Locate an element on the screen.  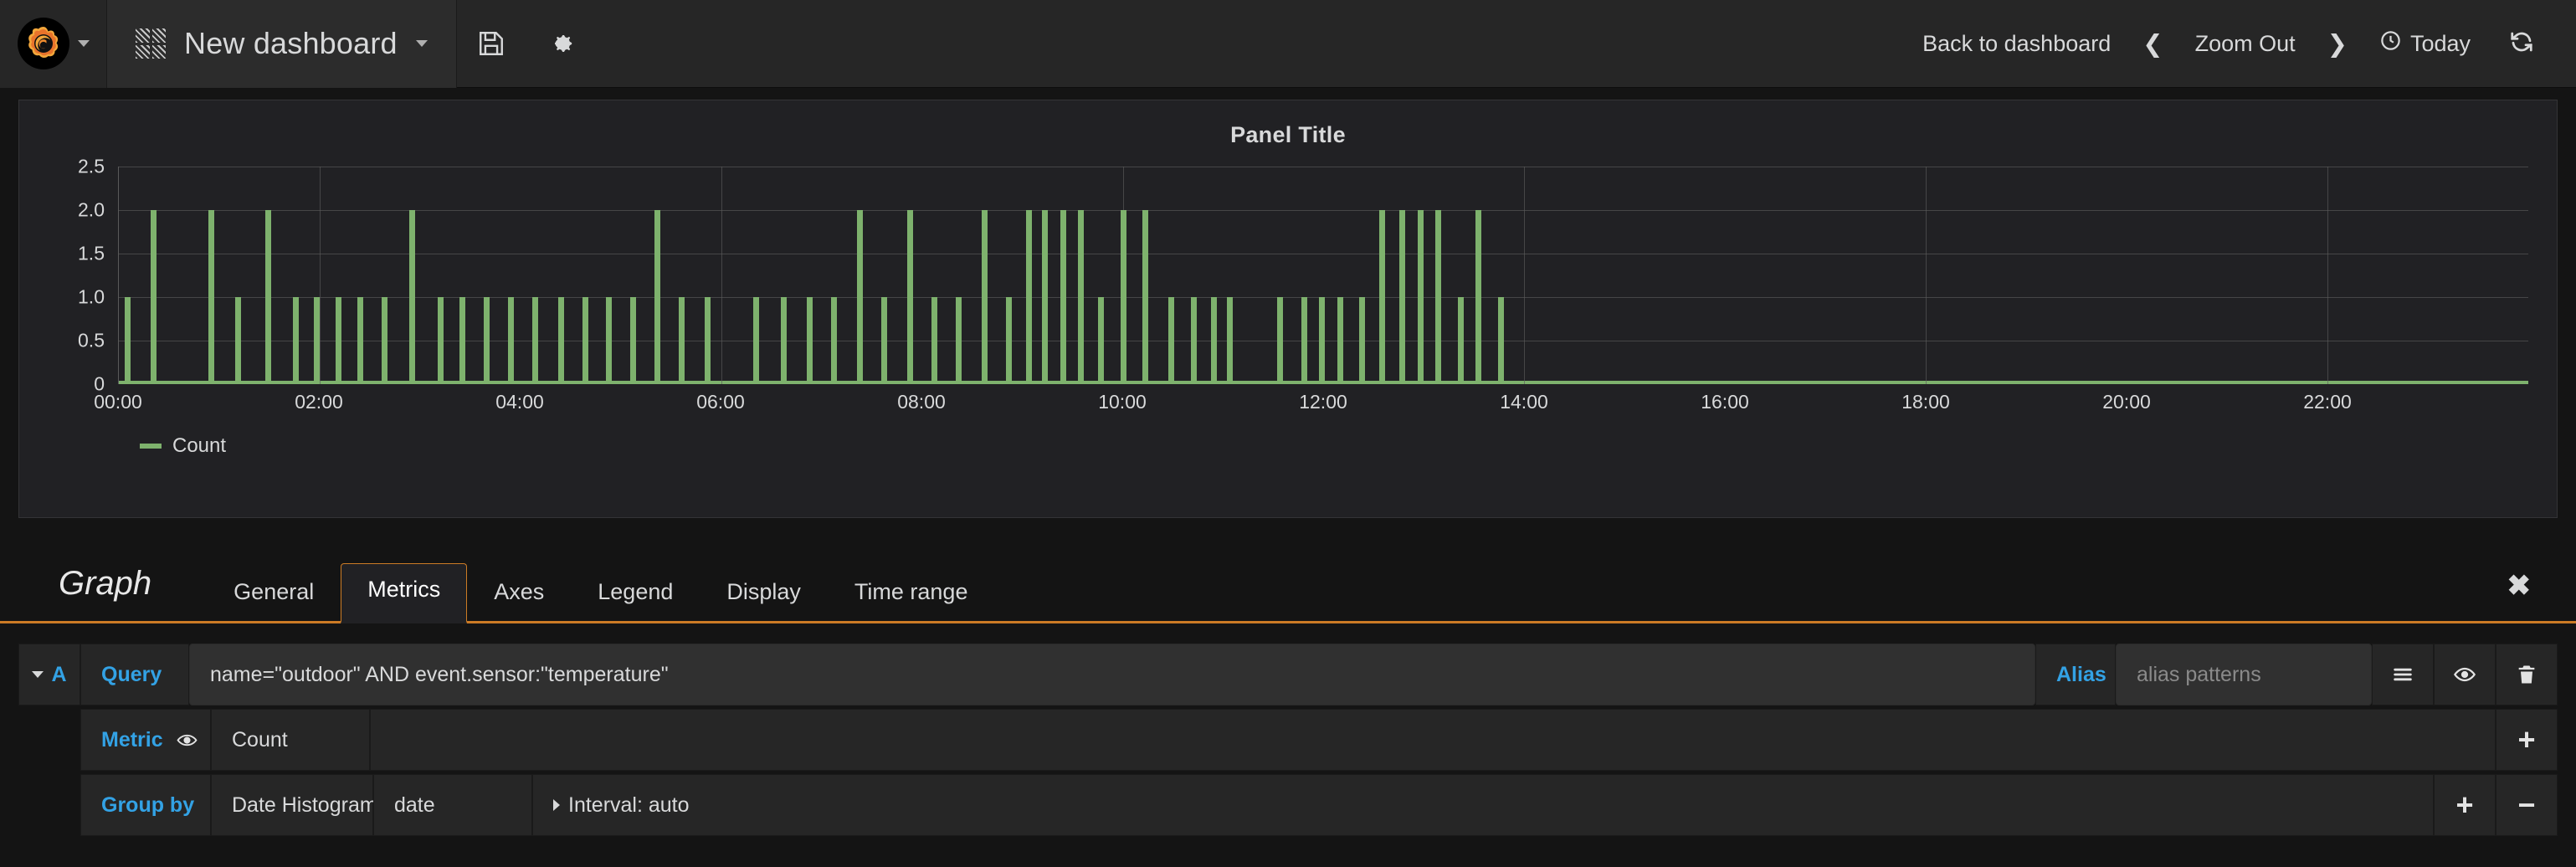
x-axis-tick: 12:00 is located at coordinates (1323, 402).